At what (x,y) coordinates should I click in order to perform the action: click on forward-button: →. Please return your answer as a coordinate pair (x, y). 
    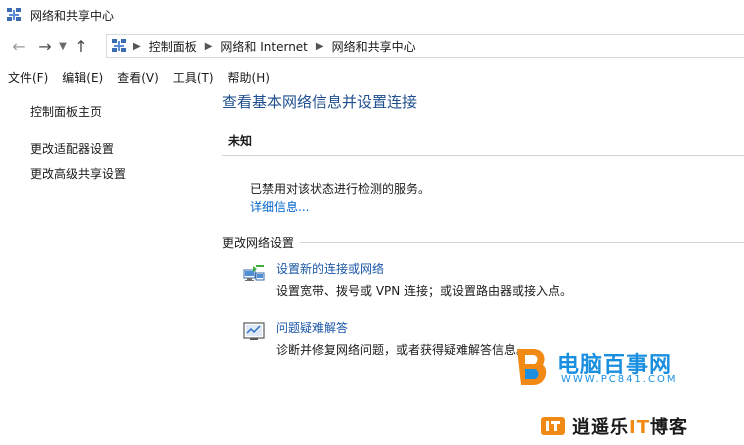
    Looking at the image, I should click on (45, 46).